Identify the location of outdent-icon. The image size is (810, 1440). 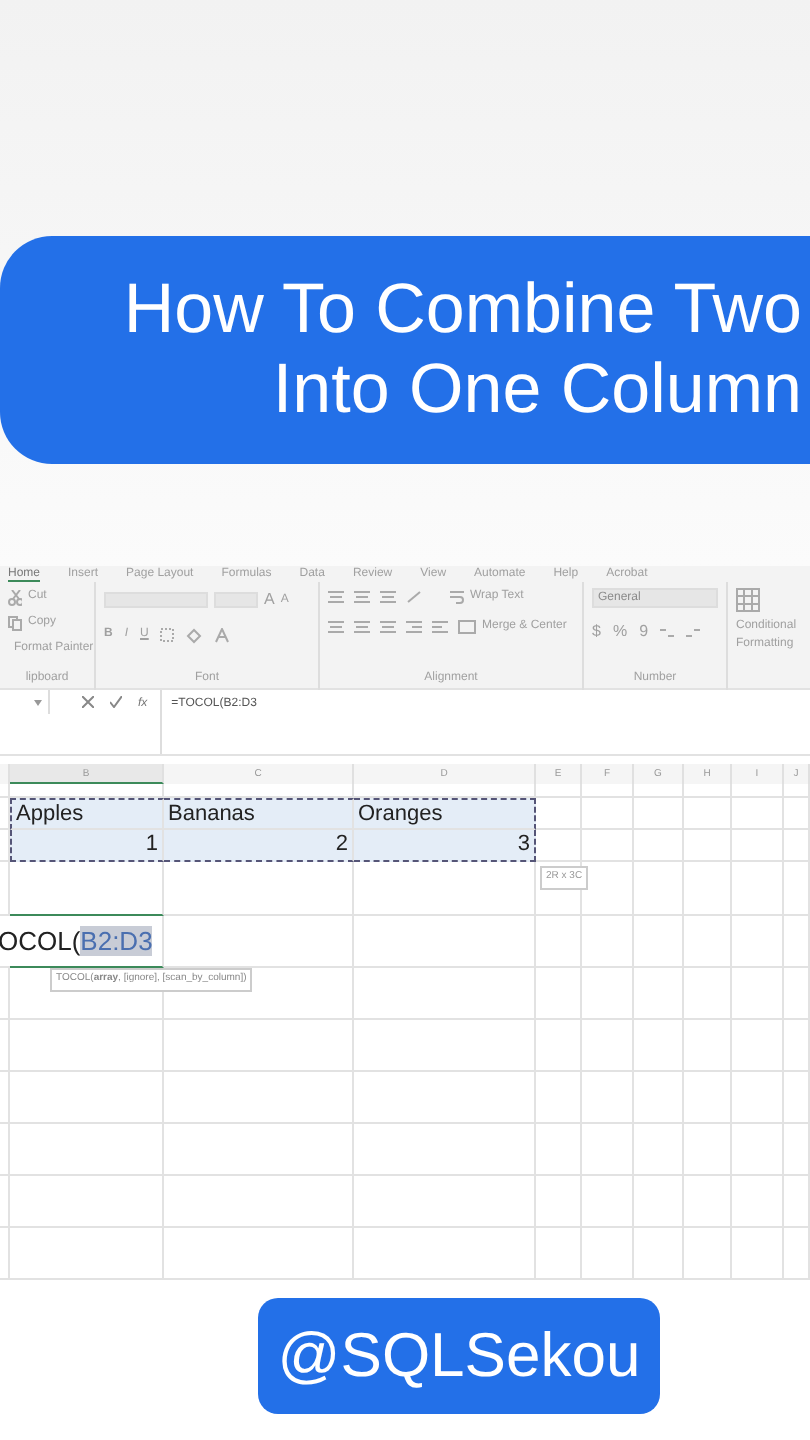
(440, 627).